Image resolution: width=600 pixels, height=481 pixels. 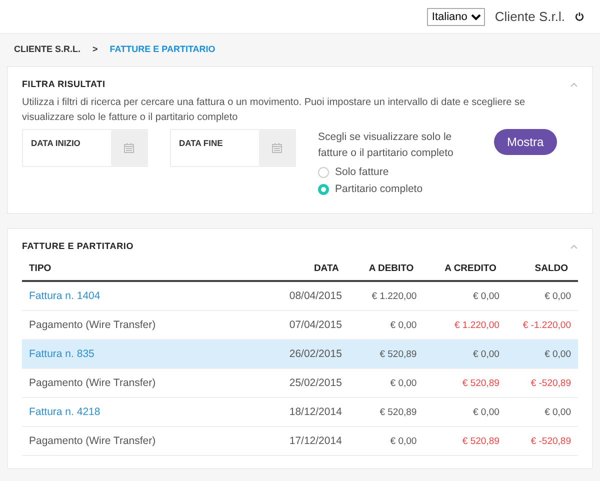 I want to click on table-cell: 18/12/2014, so click(x=310, y=412).